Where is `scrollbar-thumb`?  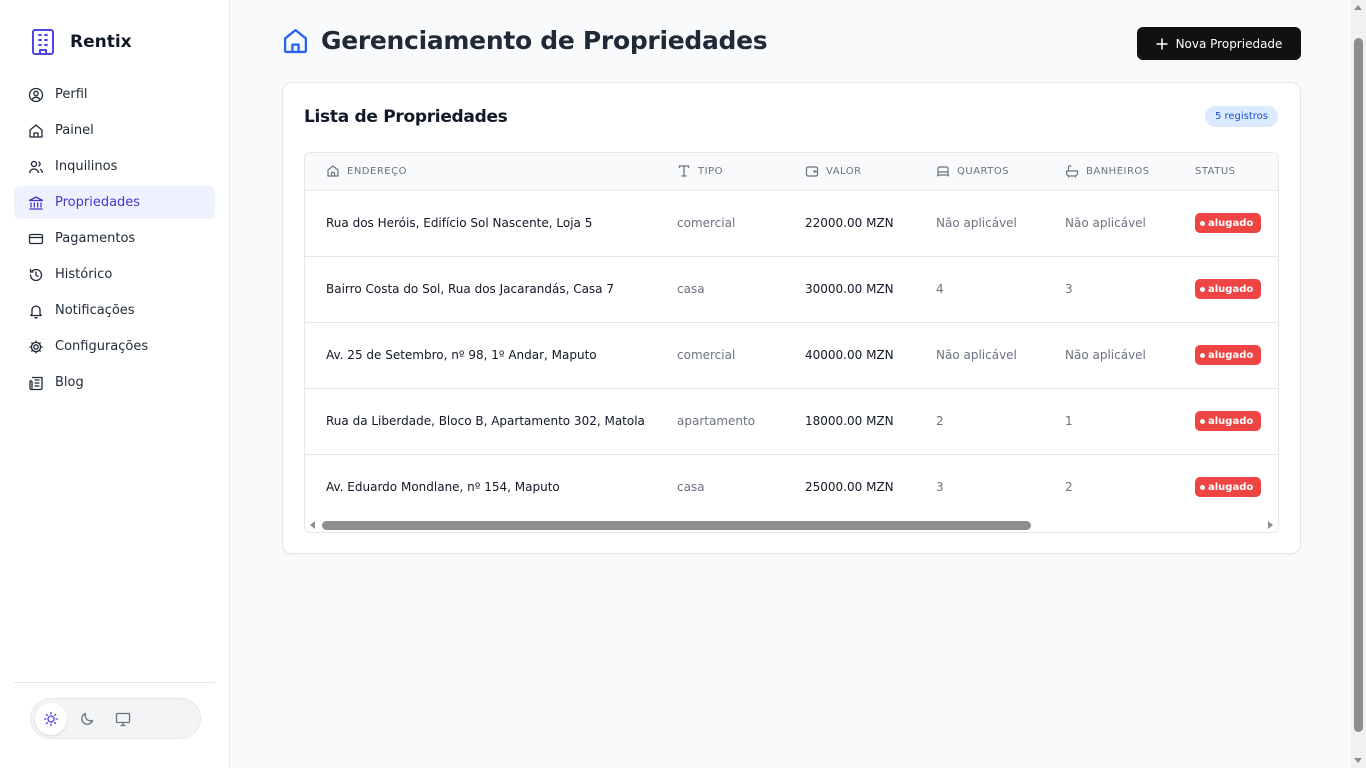 scrollbar-thumb is located at coordinates (676, 525).